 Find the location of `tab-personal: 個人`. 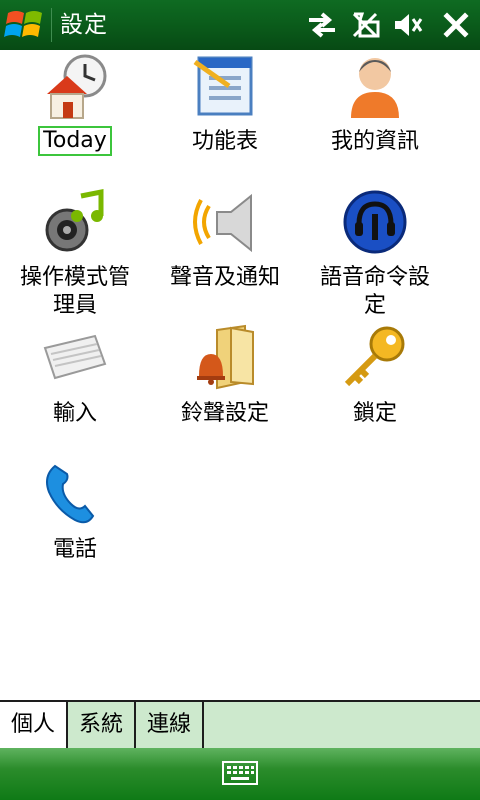

tab-personal: 個人 is located at coordinates (34, 726).